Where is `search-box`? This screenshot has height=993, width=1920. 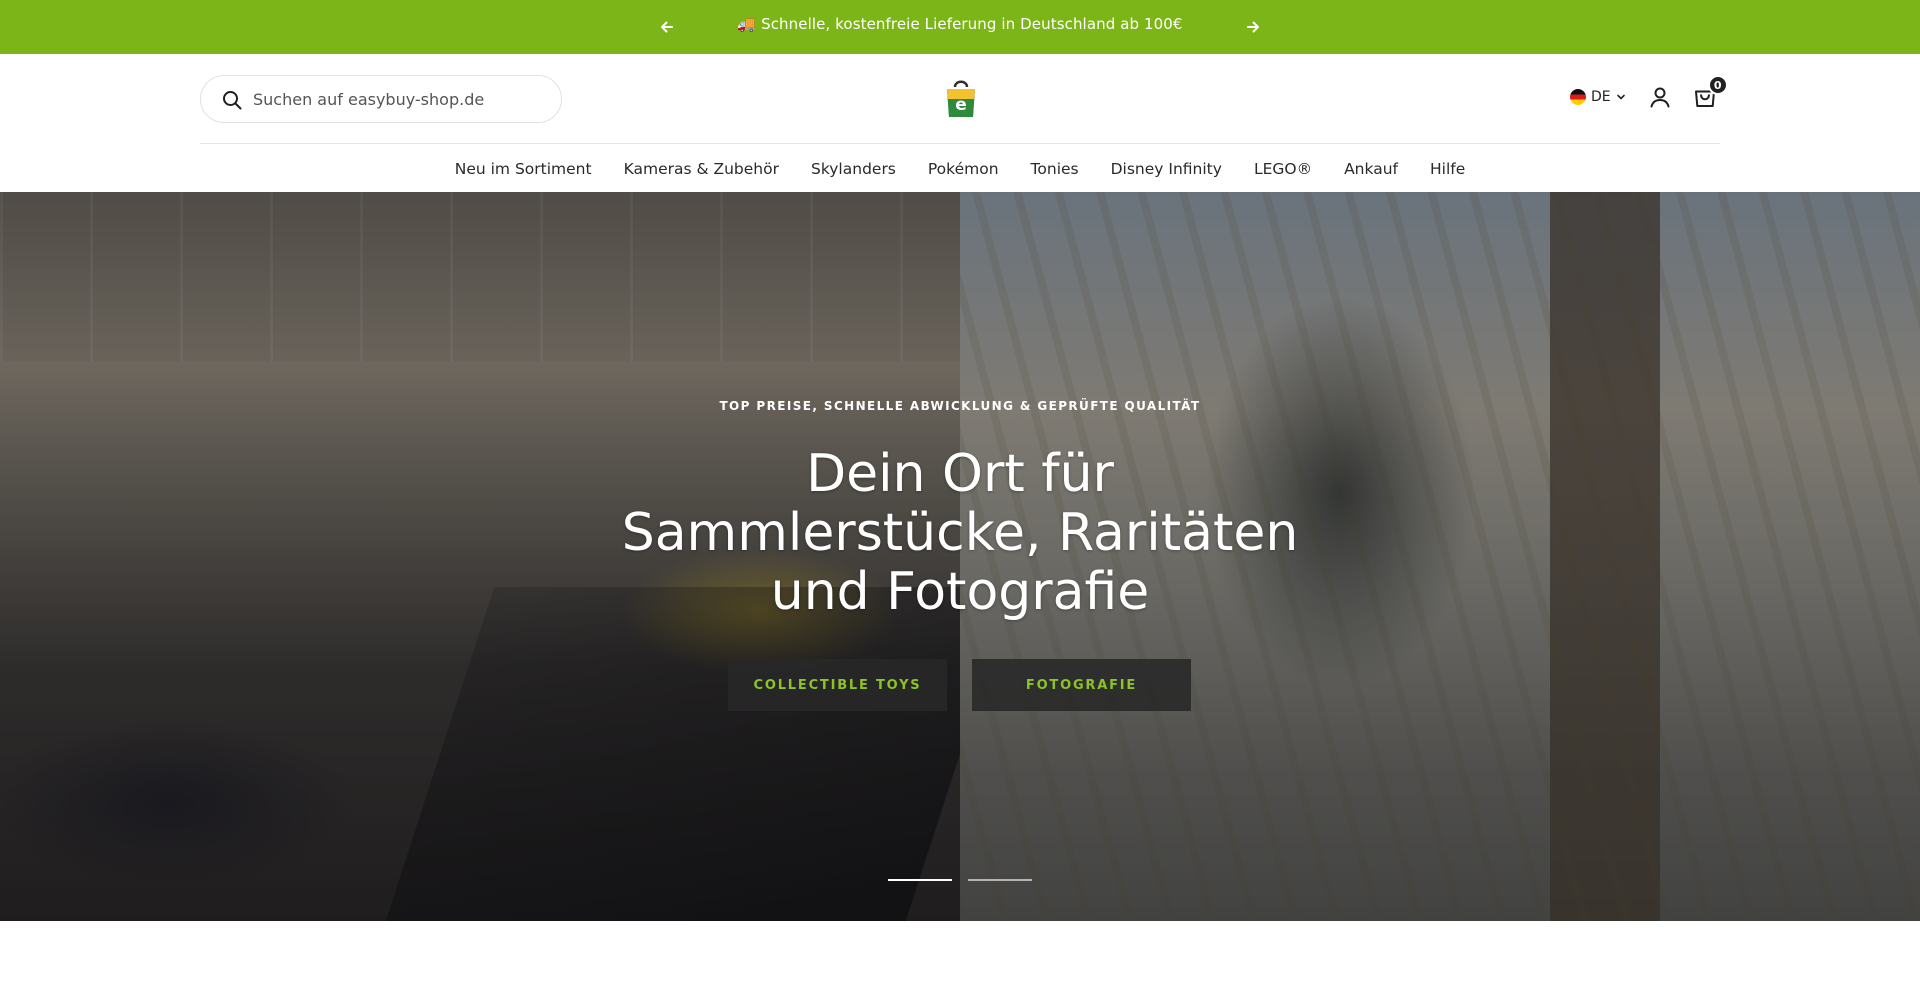
search-box is located at coordinates (381, 99).